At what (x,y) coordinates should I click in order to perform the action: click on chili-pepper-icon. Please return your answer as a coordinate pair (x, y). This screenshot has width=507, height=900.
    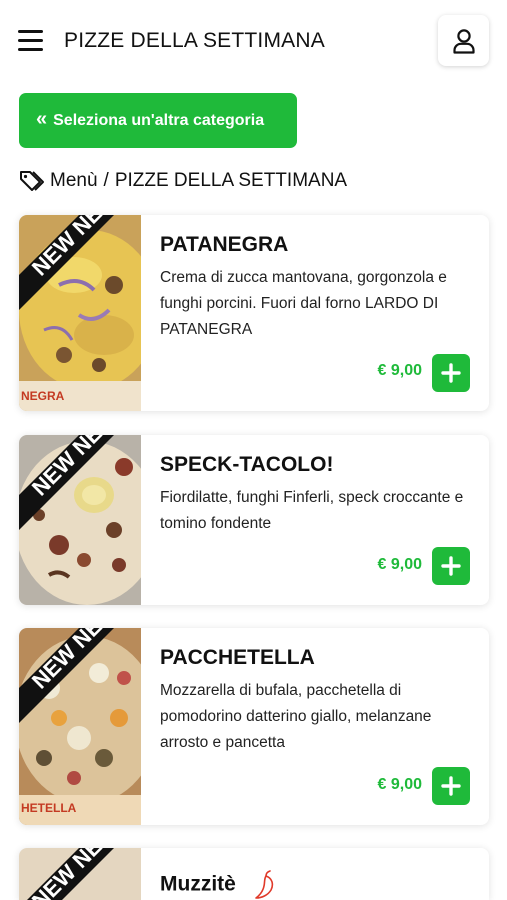
    Looking at the image, I should click on (263, 884).